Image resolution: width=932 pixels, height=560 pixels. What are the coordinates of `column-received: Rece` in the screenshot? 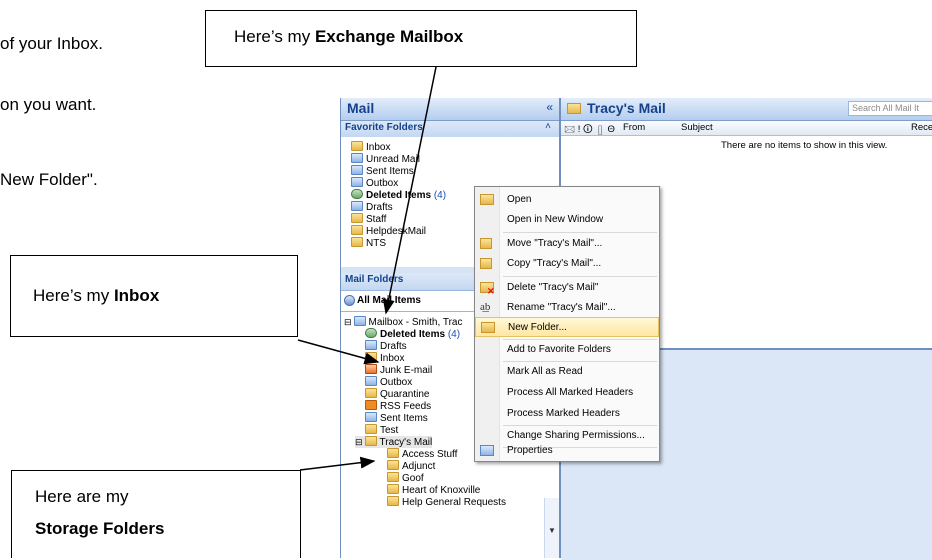 It's located at (921, 127).